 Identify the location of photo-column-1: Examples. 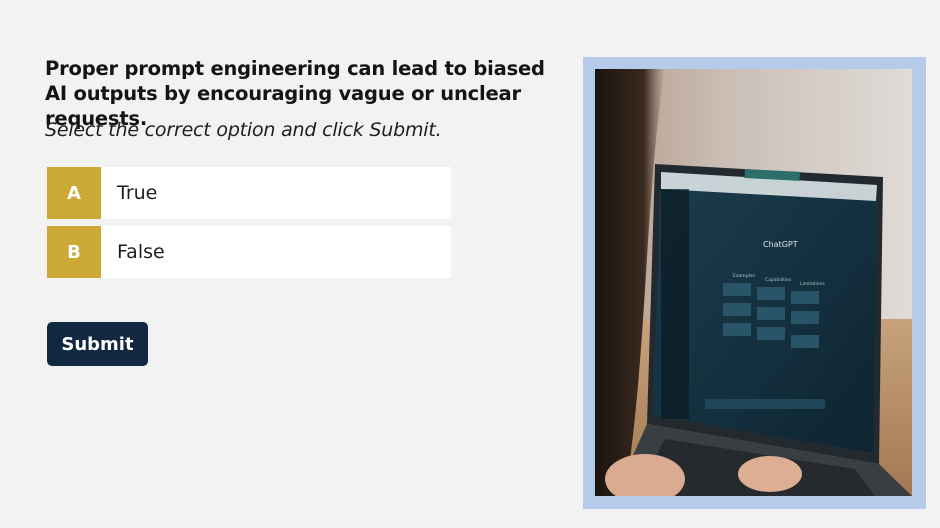
(744, 276).